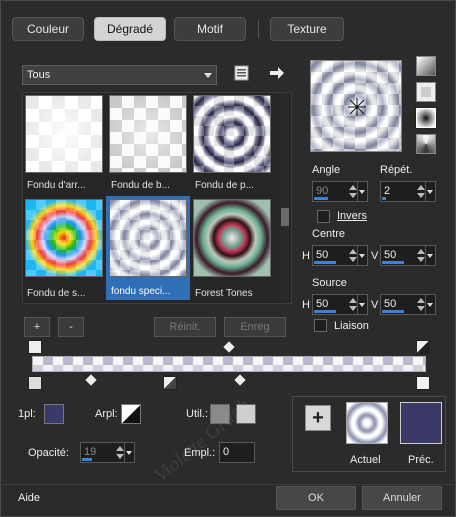 This screenshot has height=517, width=456. I want to click on remove-gradient-button: -, so click(71, 327).